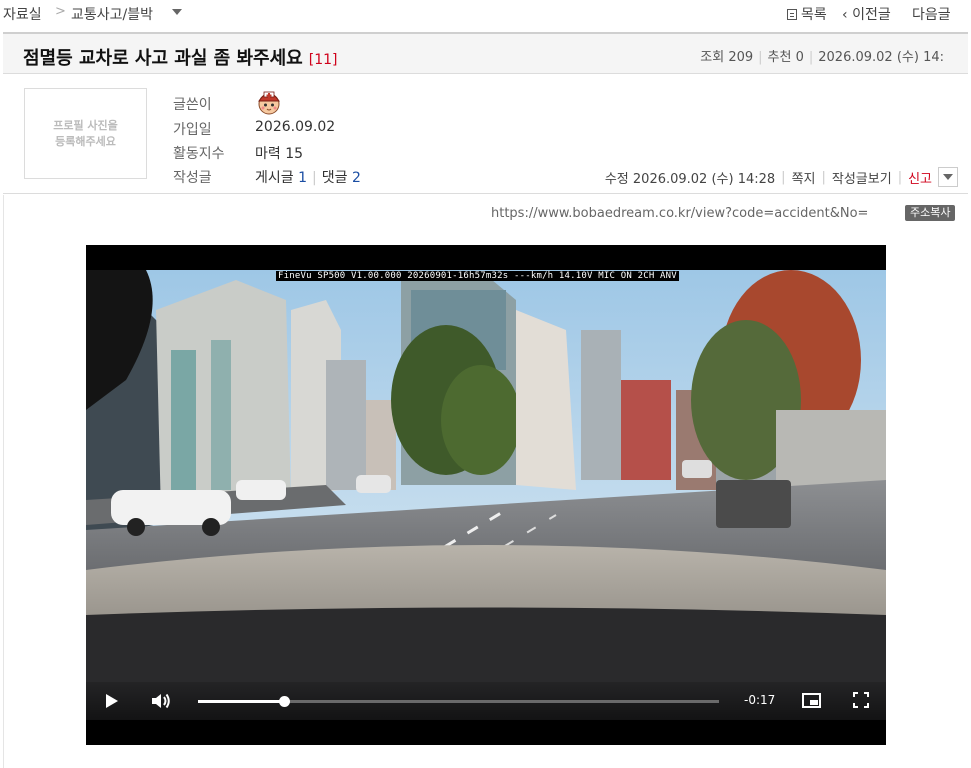 This screenshot has height=768, width=971. Describe the element at coordinates (274, 178) in the screenshot. I see `posts-name: 게시글` at that location.